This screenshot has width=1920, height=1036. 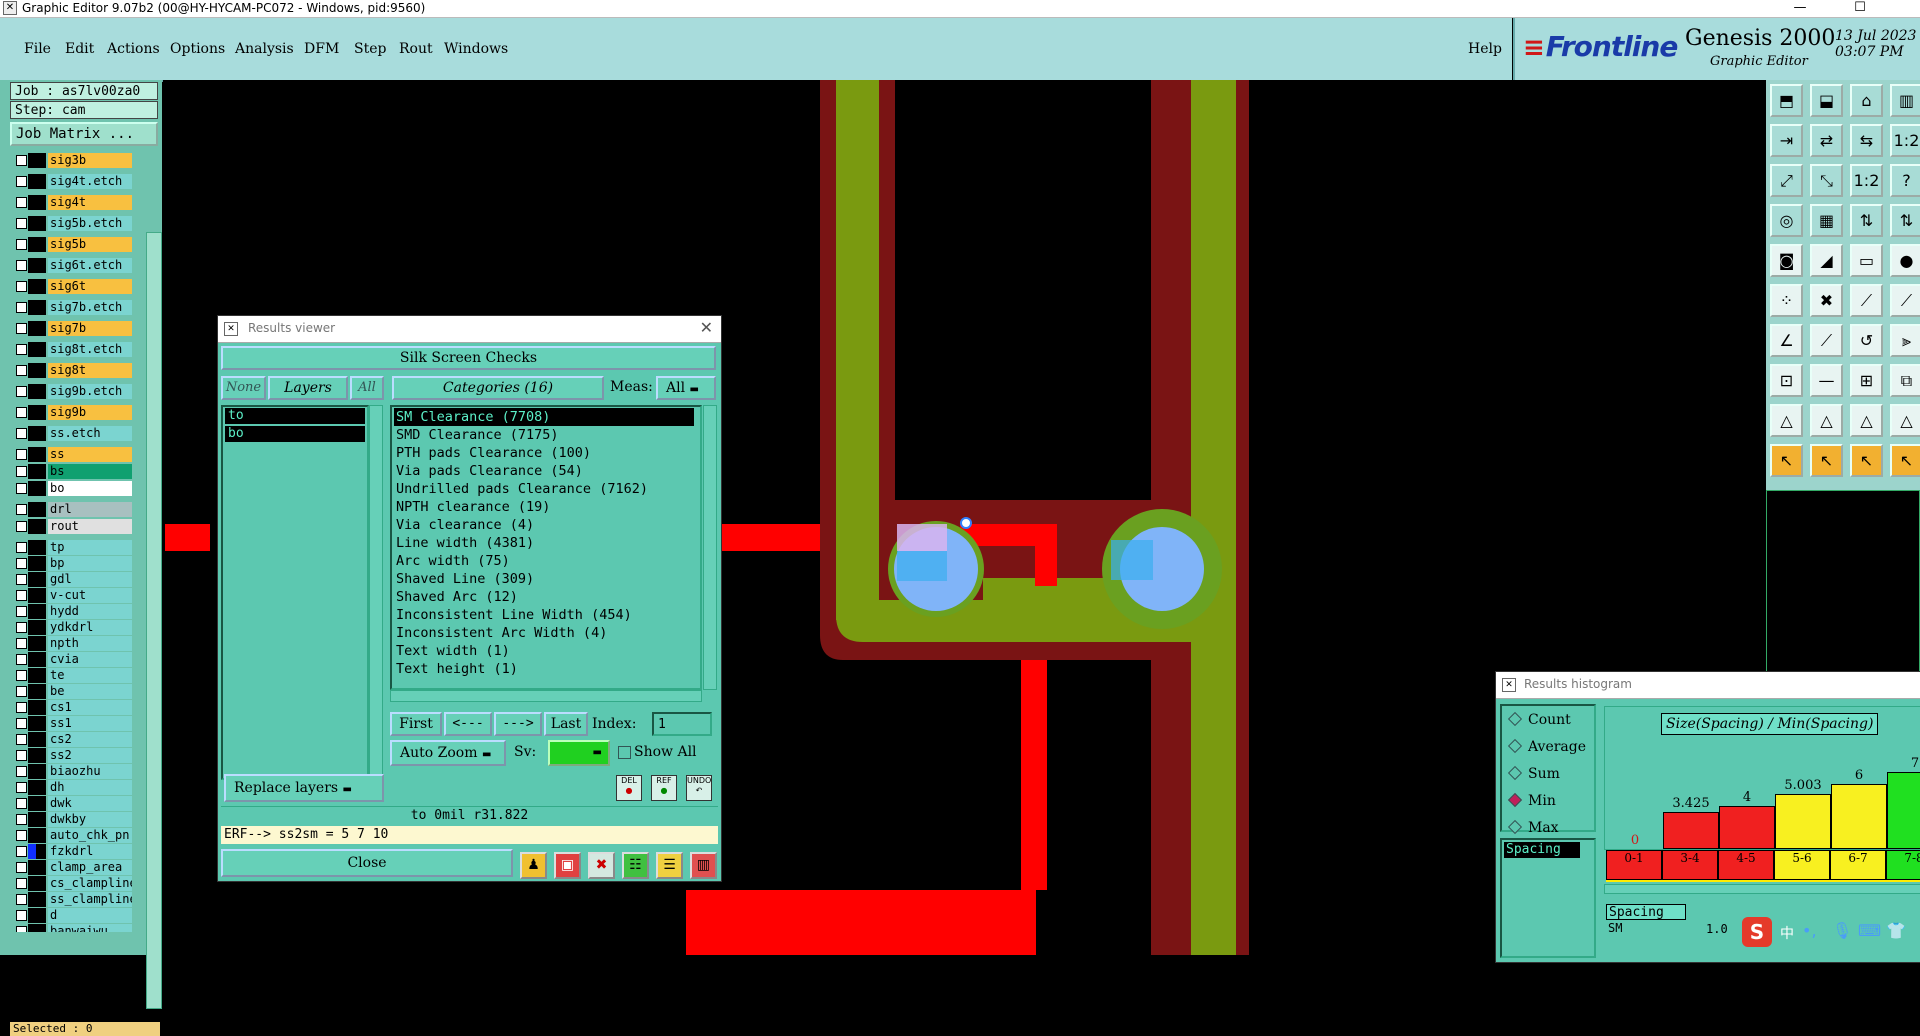 What do you see at coordinates (1539, 719) in the screenshot?
I see `mode-radio-count: Count` at bounding box center [1539, 719].